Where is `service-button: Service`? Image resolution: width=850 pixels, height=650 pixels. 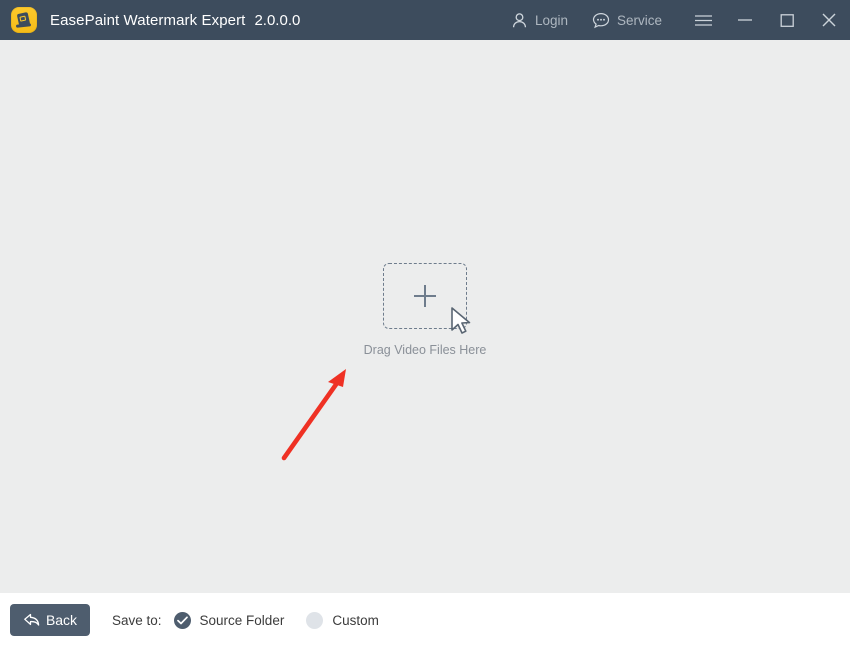 service-button: Service is located at coordinates (627, 20).